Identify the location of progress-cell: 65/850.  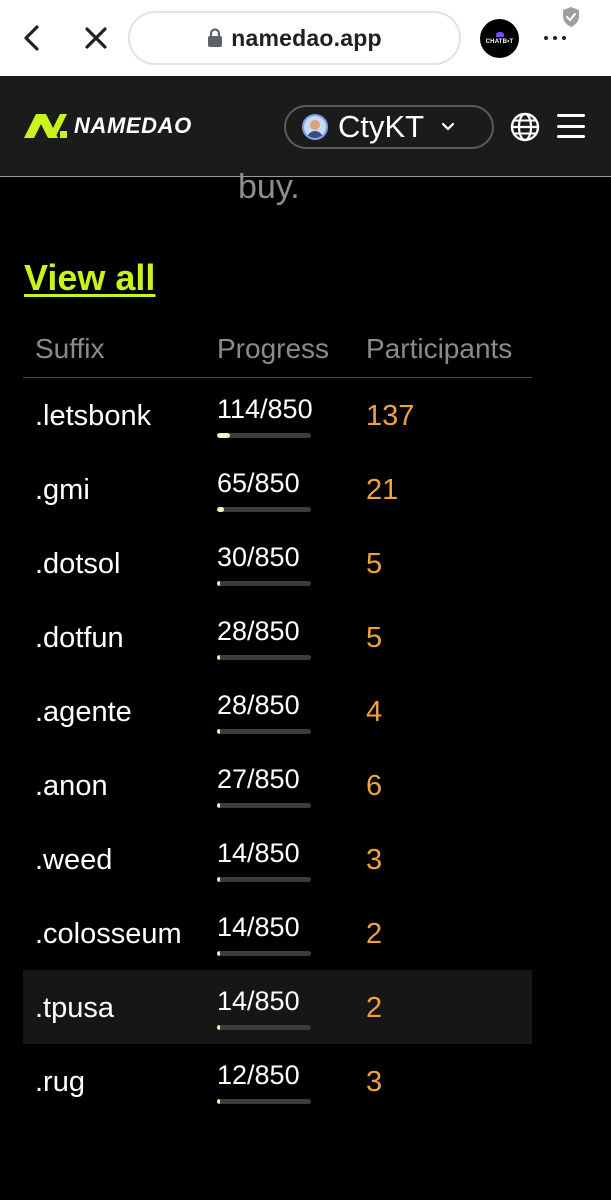
(258, 483).